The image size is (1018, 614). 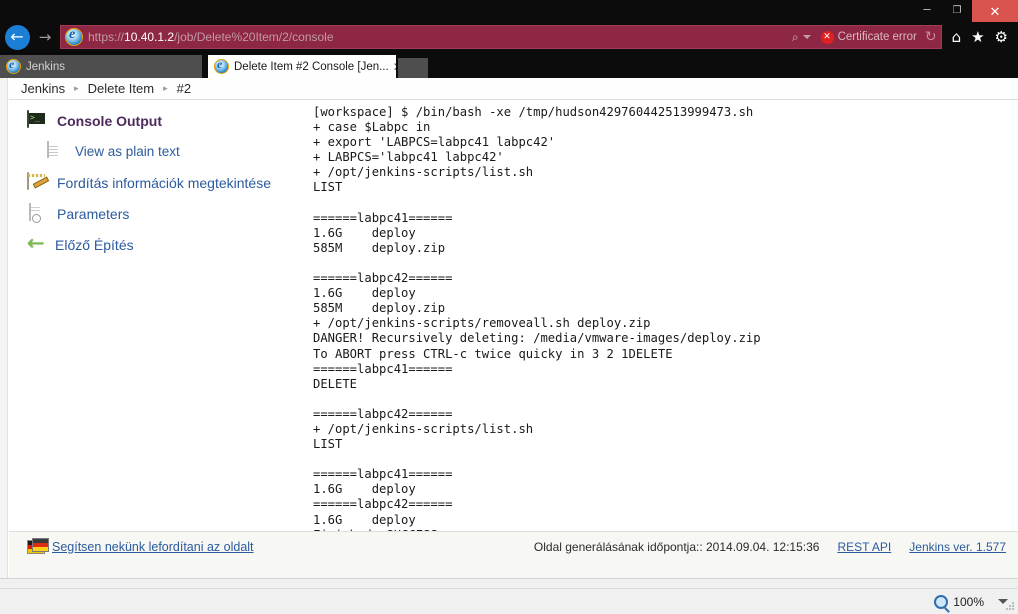 What do you see at coordinates (56, 151) in the screenshot?
I see `document-icon` at bounding box center [56, 151].